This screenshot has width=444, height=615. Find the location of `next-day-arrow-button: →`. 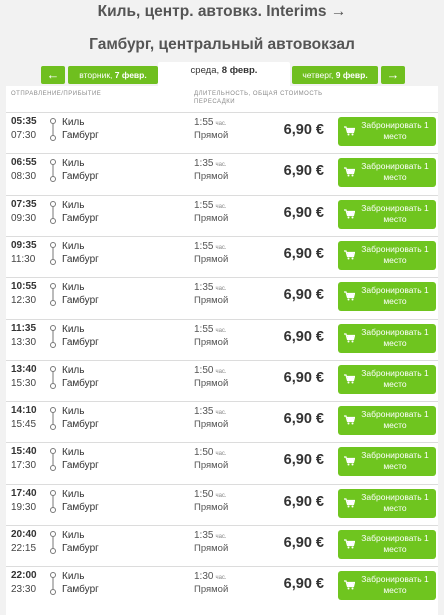

next-day-arrow-button: → is located at coordinates (393, 75).